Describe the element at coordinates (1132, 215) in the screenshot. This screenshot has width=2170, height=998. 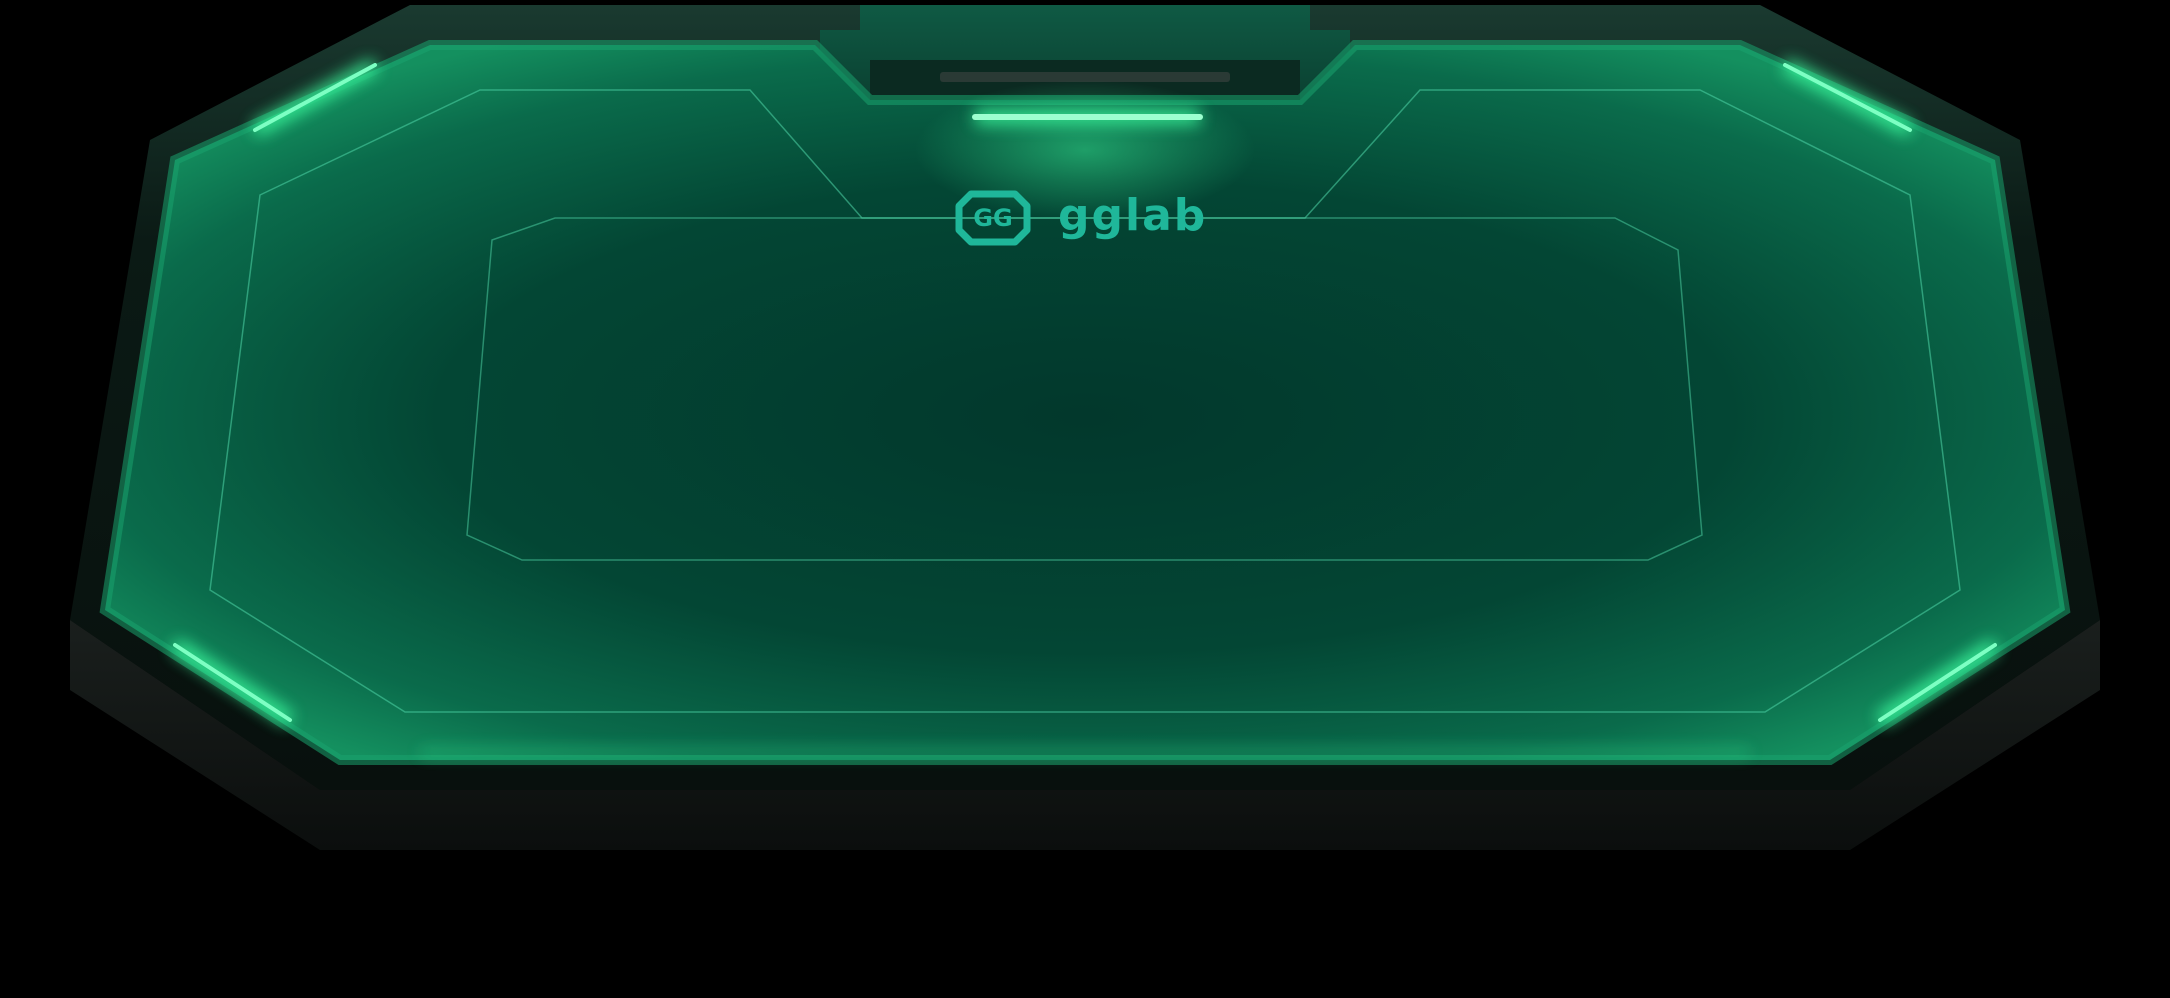
I see `brand-name: gglab` at that location.